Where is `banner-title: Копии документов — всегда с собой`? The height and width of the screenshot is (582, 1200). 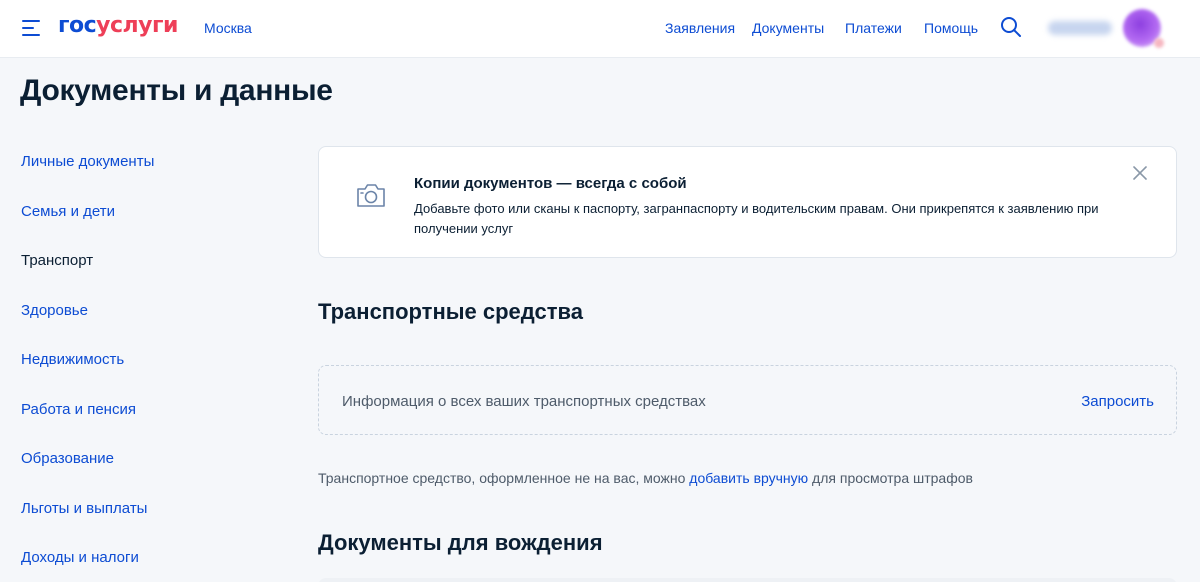
banner-title: Копии документов — всегда с собой is located at coordinates (550, 183).